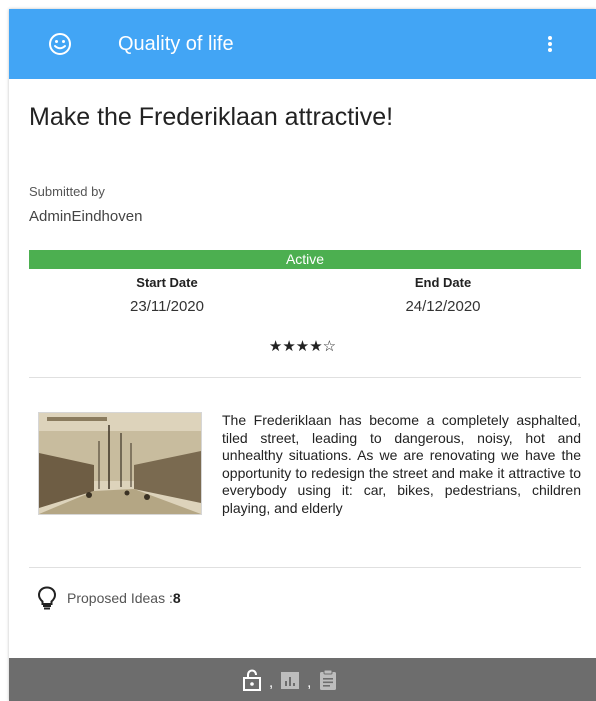 The image size is (596, 701). What do you see at coordinates (550, 44) in the screenshot?
I see `more-vert-icon` at bounding box center [550, 44].